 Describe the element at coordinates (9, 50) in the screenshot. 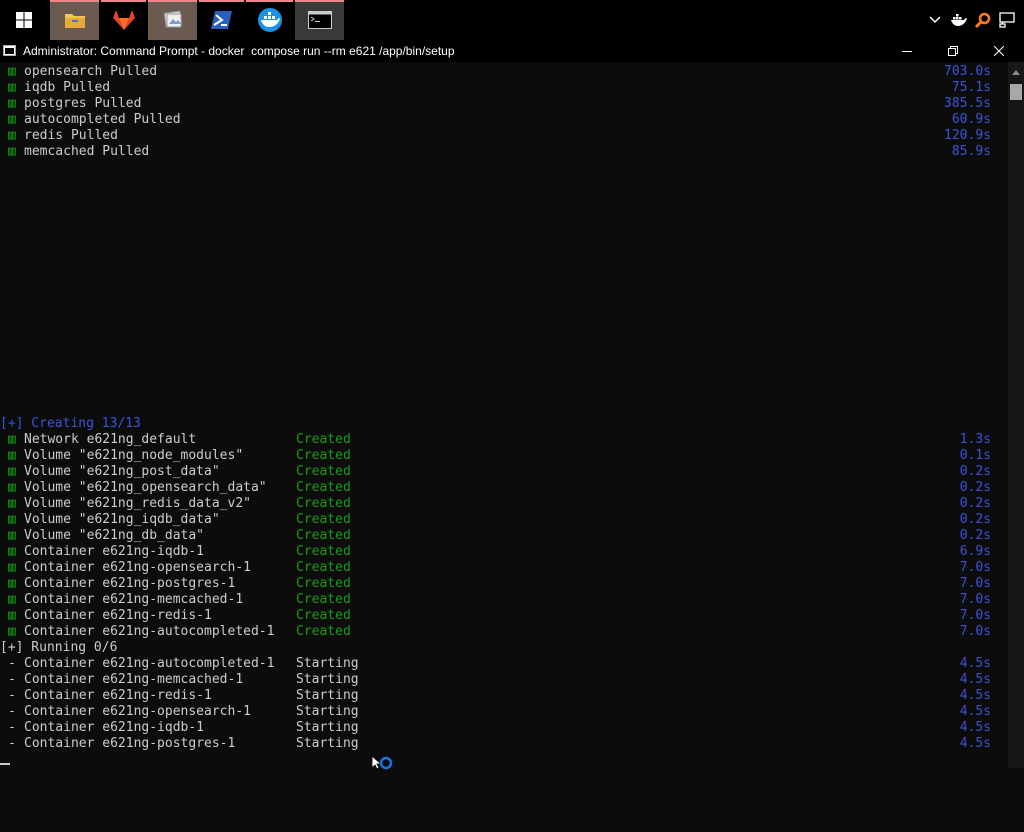

I see `command-prompt-icon` at that location.